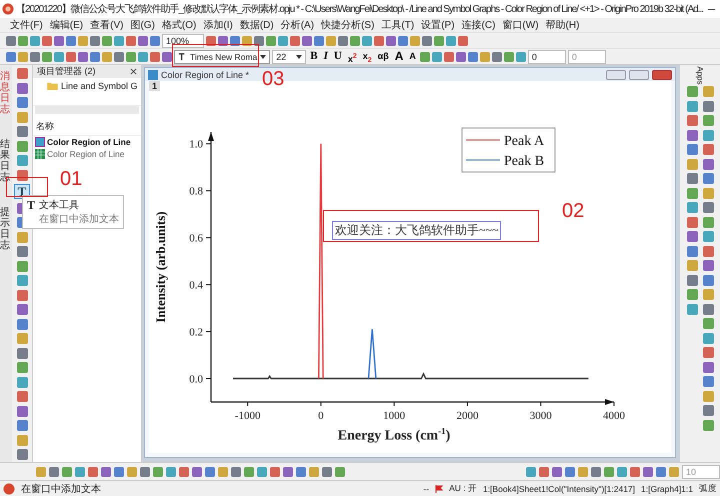  Describe the element at coordinates (438, 25) in the screenshot. I see `menu-item: 设置(P)` at that location.